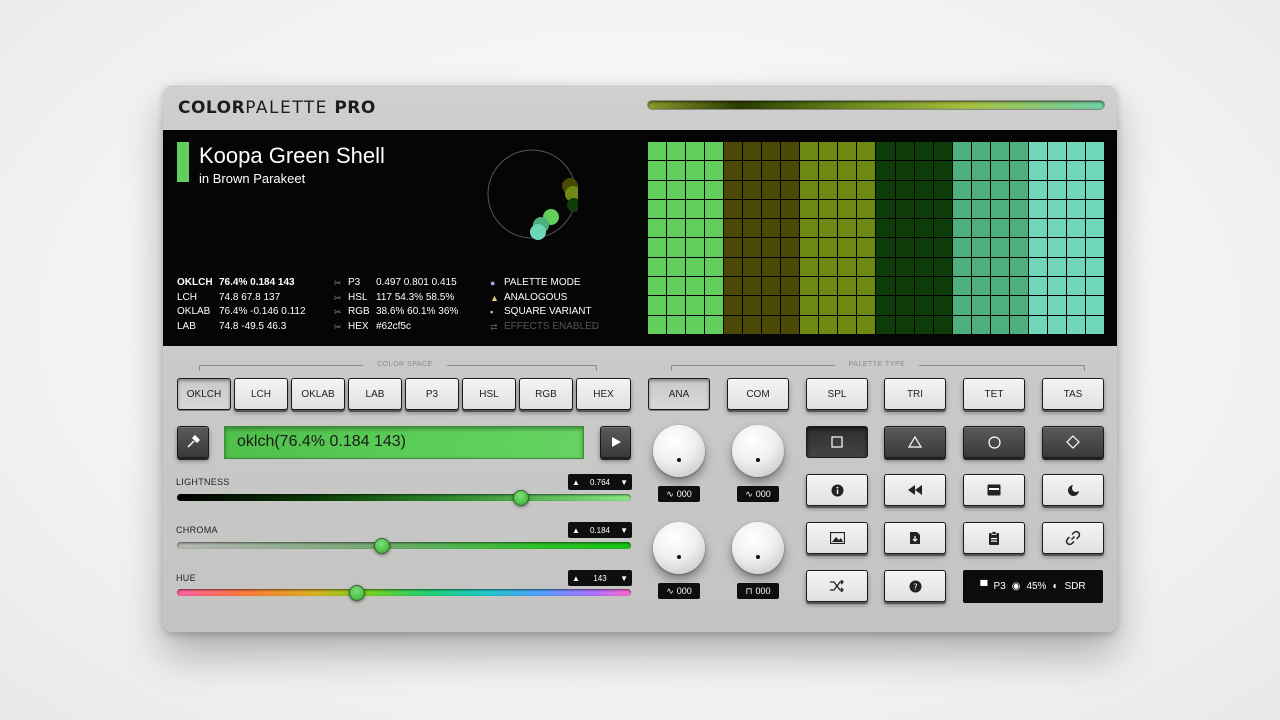  Describe the element at coordinates (600, 530) in the screenshot. I see `chroma-stepper: ▲ 0.184 ▼` at that location.